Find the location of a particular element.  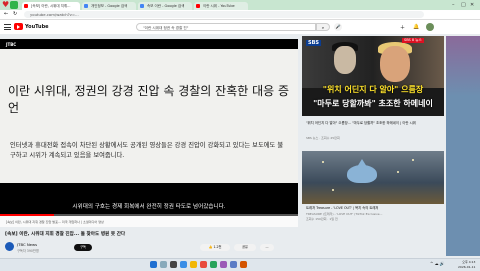

create-icon: ＋ is located at coordinates (402, 27).